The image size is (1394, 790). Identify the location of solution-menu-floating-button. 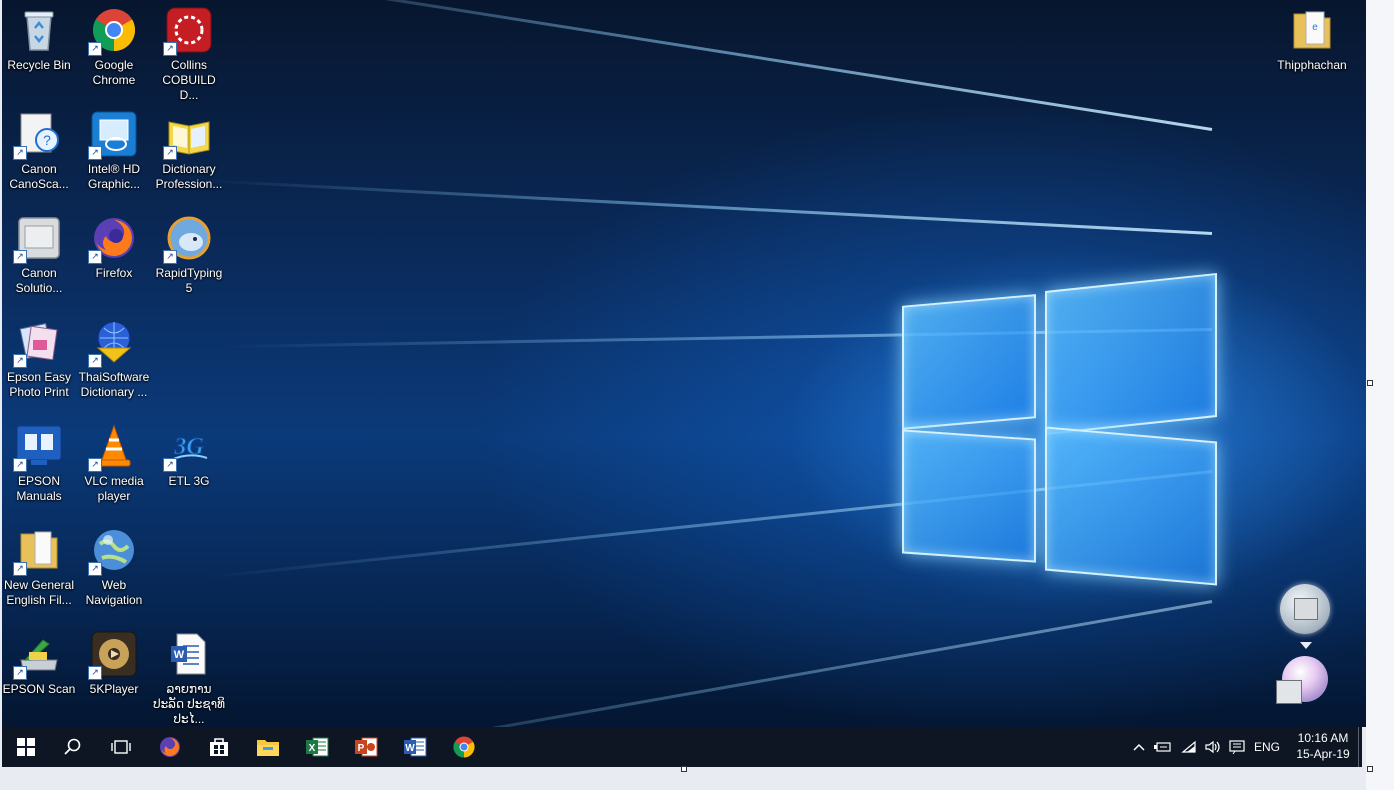
(1305, 609).